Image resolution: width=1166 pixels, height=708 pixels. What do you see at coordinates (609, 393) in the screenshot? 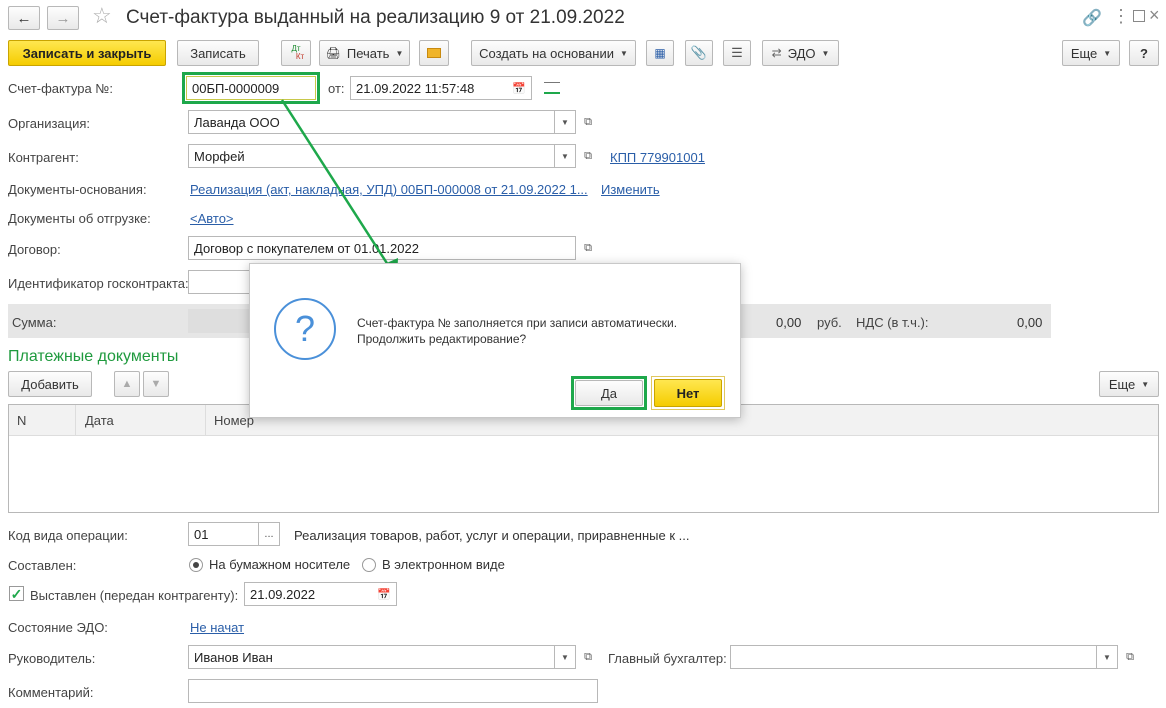
I see `yes-button: Да` at bounding box center [609, 393].